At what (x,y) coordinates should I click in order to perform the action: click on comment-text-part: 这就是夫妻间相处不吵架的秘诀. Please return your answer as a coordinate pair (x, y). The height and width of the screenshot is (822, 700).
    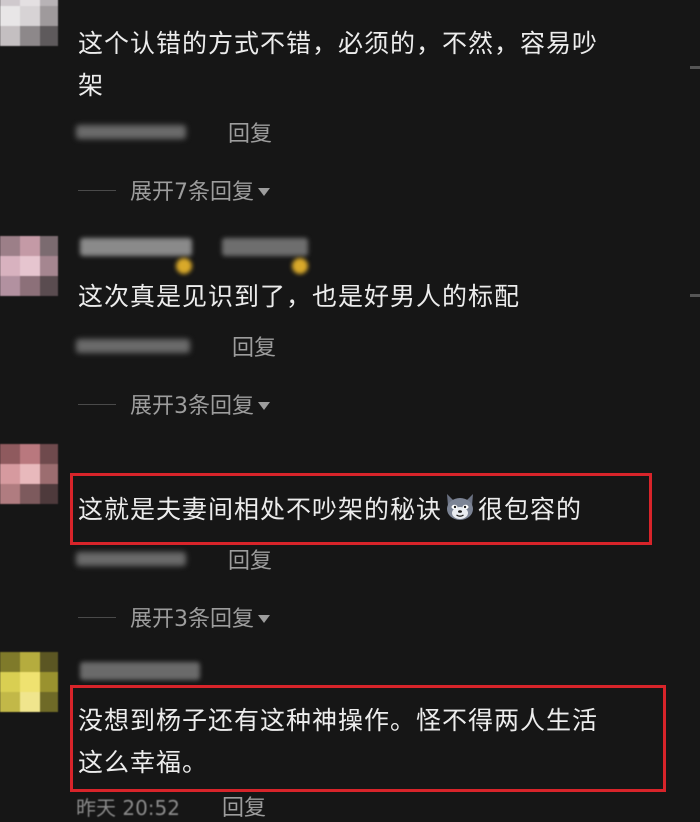
    Looking at the image, I should click on (260, 509).